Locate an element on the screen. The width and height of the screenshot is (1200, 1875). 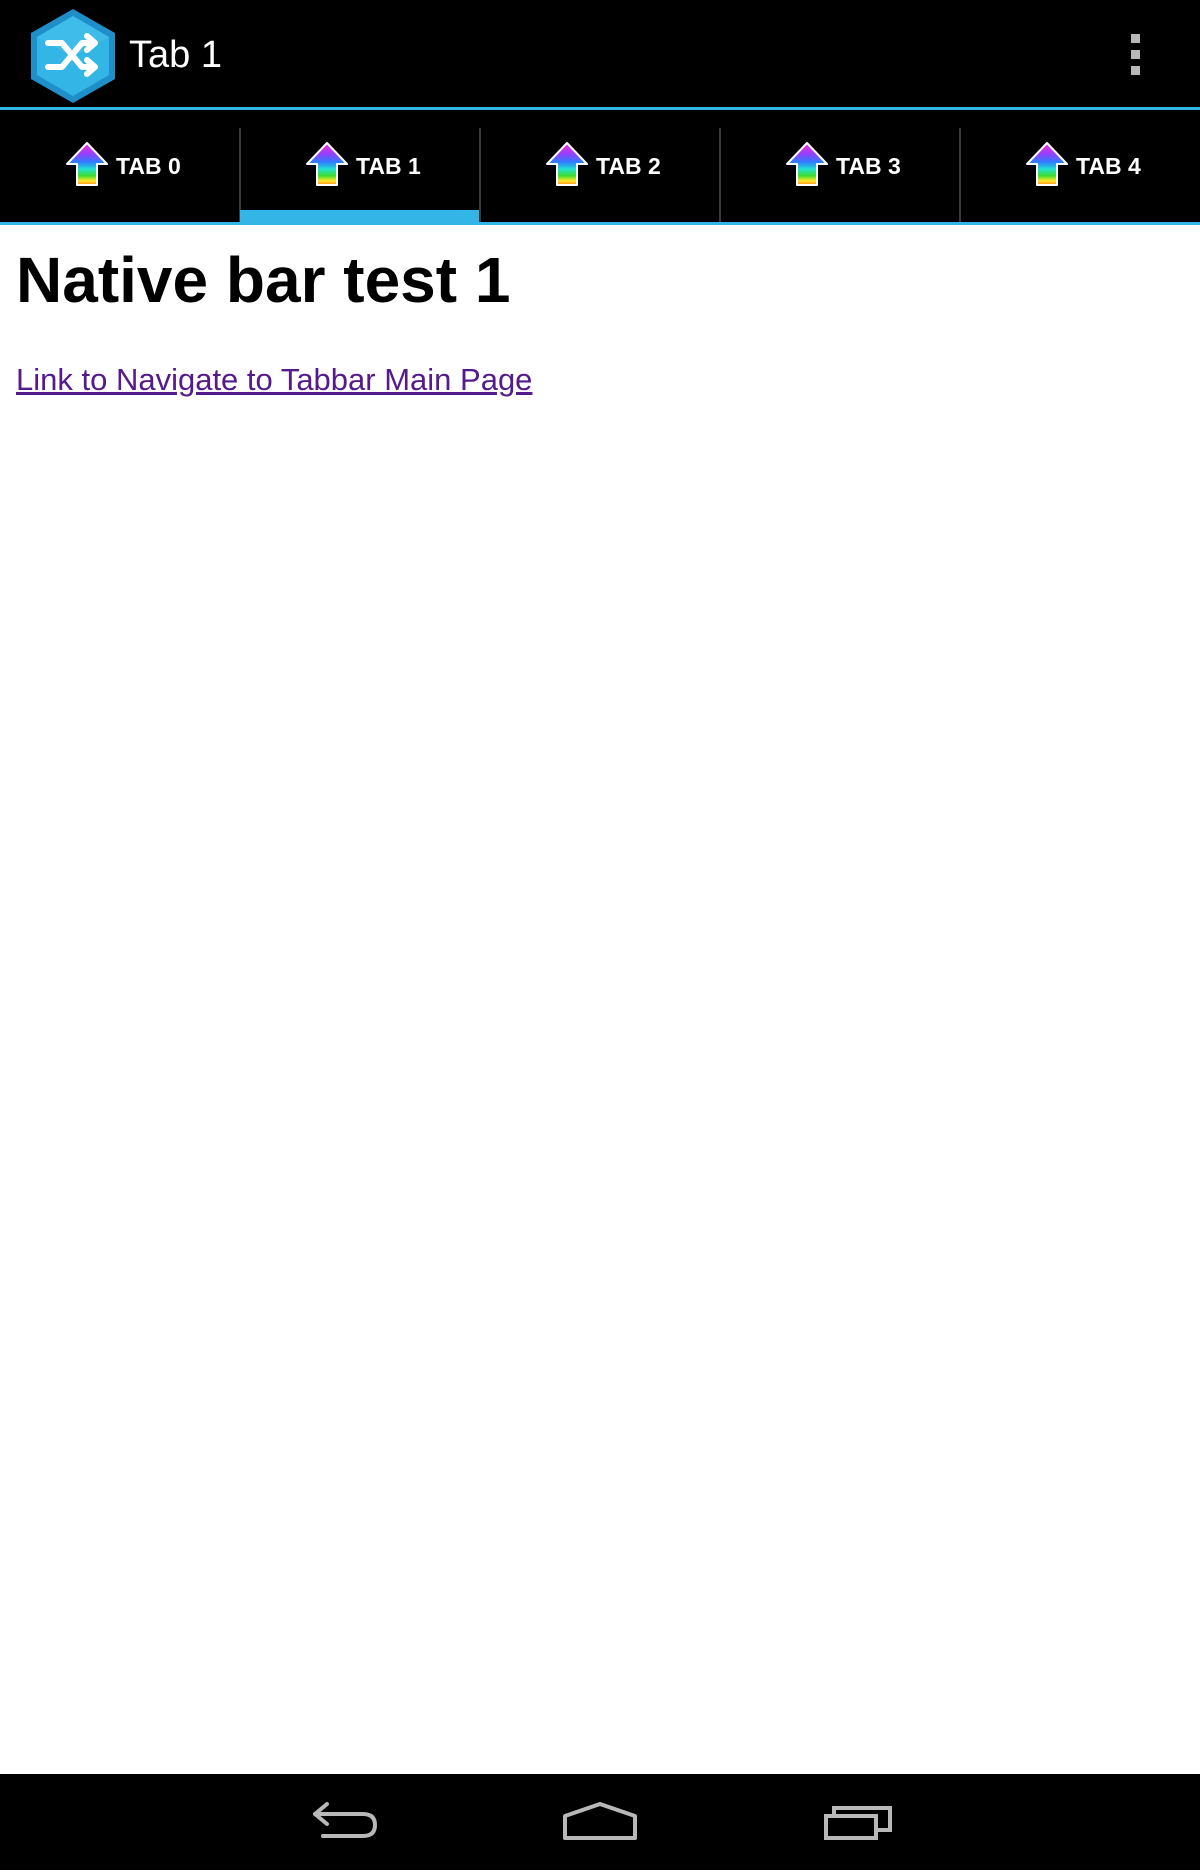
app-title: Tab 1 is located at coordinates (175, 55).